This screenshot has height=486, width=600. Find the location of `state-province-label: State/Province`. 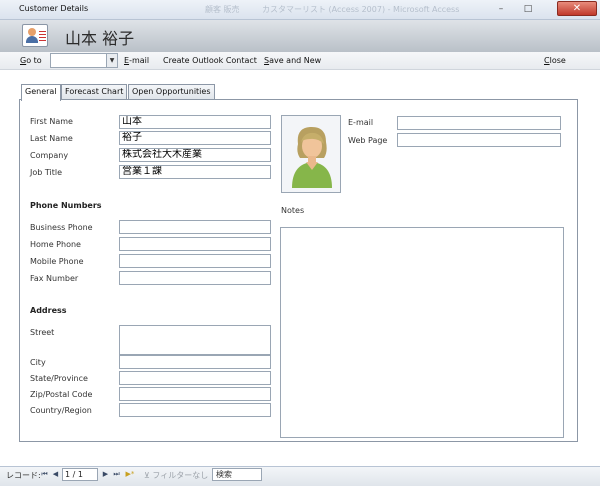

state-province-label: State/Province is located at coordinates (59, 378).